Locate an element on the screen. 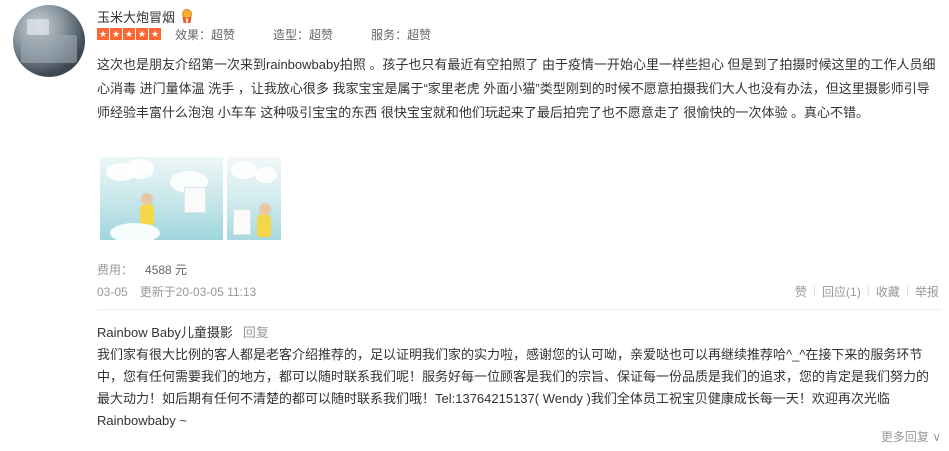  vip-medal-icon is located at coordinates (187, 16).